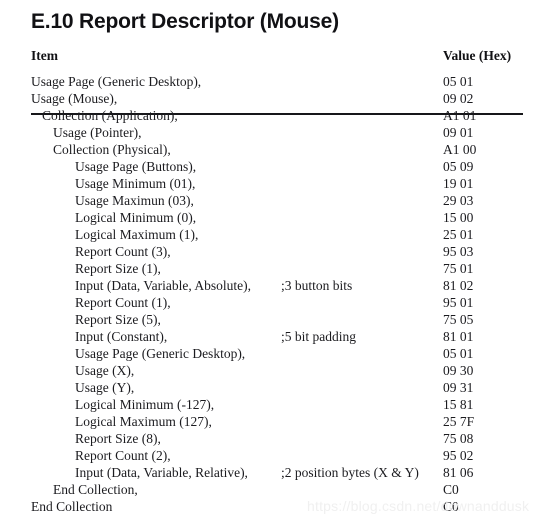  I want to click on table-header-row: Item Value (Hex), so click(277, 56).